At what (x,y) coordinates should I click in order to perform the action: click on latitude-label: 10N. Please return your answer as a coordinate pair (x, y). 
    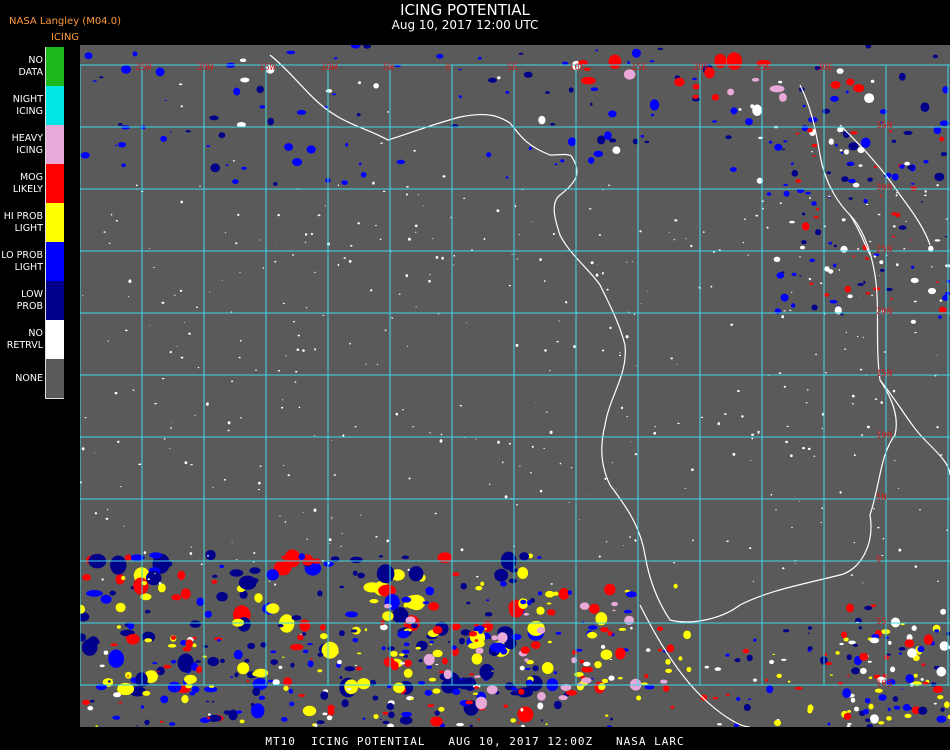
    Looking at the image, I should click on (884, 436).